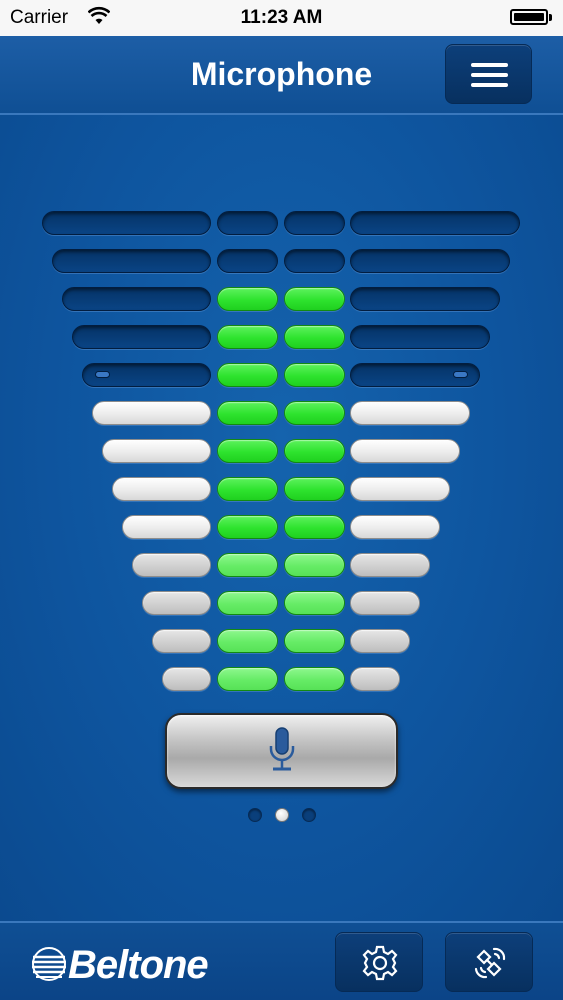  What do you see at coordinates (550, 17) in the screenshot?
I see `battery-tip` at bounding box center [550, 17].